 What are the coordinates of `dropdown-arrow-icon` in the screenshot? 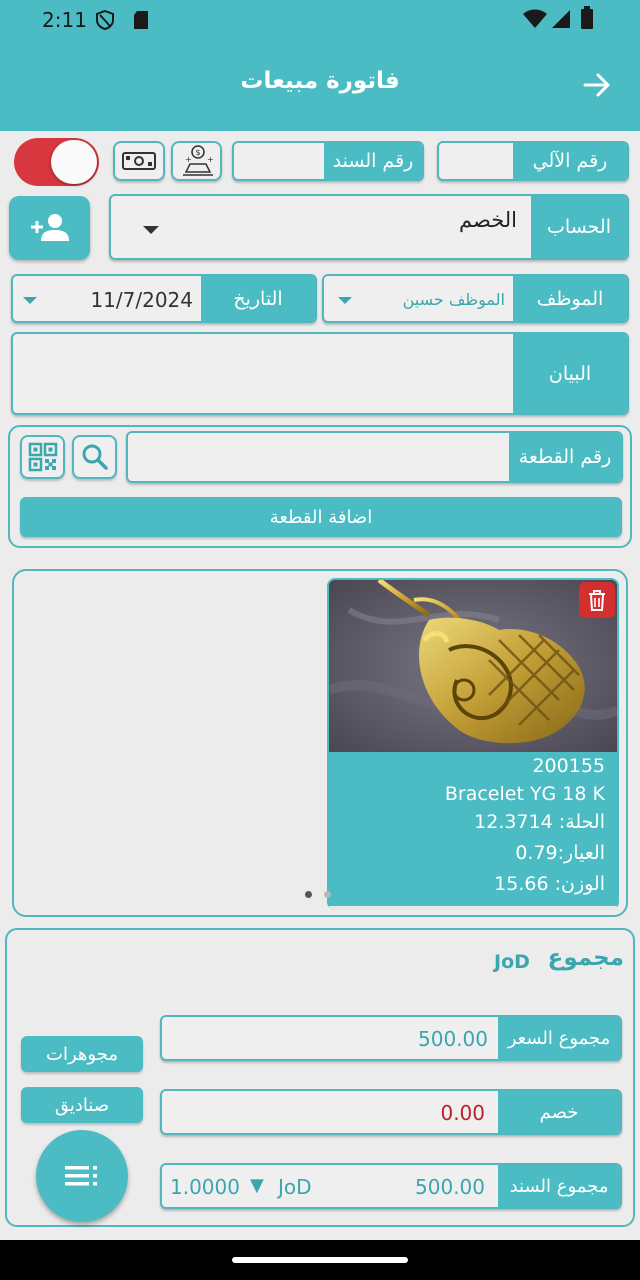 It's located at (151, 230).